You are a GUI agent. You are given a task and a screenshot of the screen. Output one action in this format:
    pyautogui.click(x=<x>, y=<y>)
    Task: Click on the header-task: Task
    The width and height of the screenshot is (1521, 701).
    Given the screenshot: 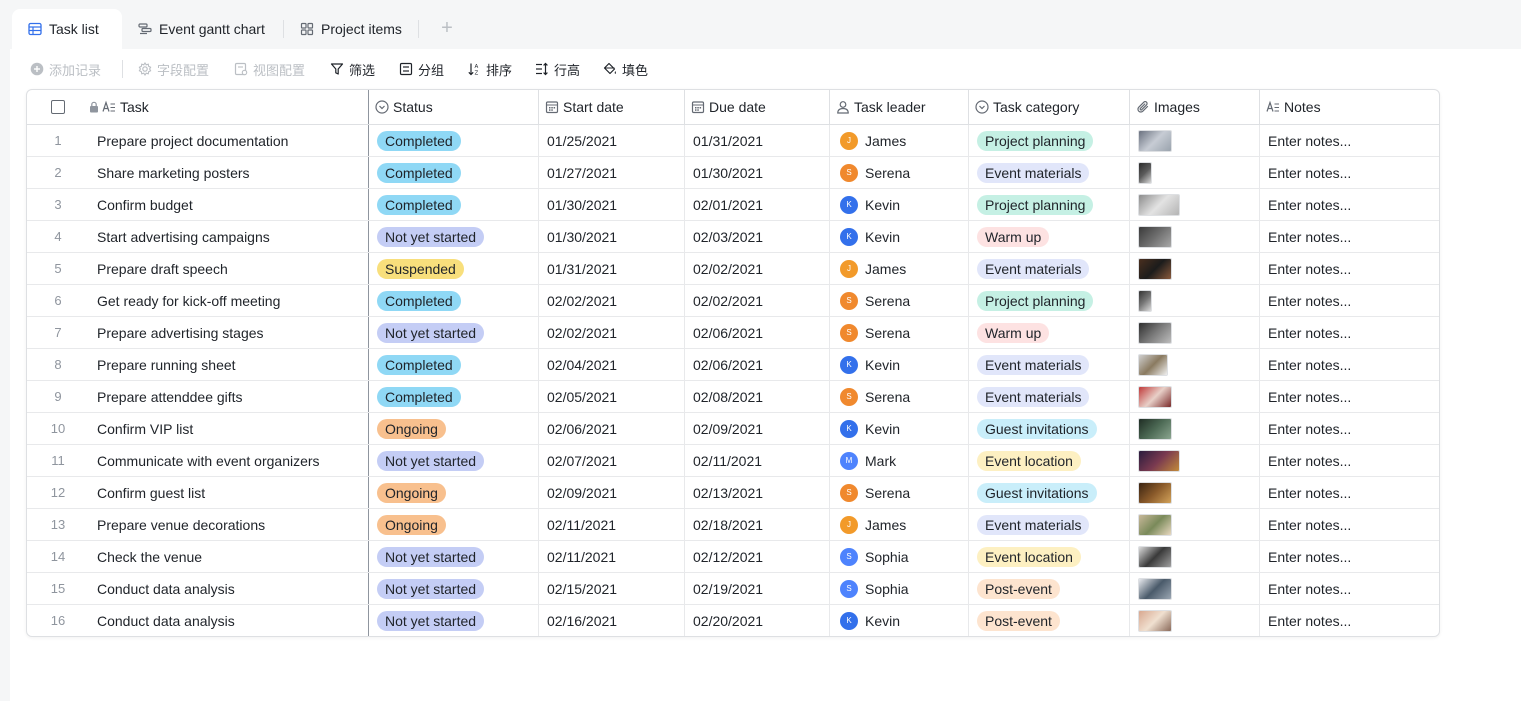 What is the action you would take?
    pyautogui.click(x=198, y=107)
    